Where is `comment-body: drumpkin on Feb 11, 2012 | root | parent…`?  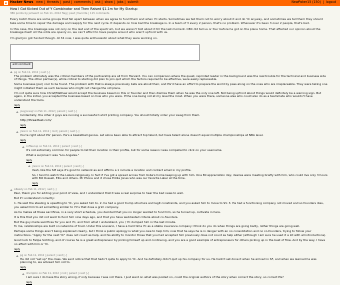
comment-body: drumpkin on Feb 11, 2012 | root | parent… is located at coordinates (177, 278).